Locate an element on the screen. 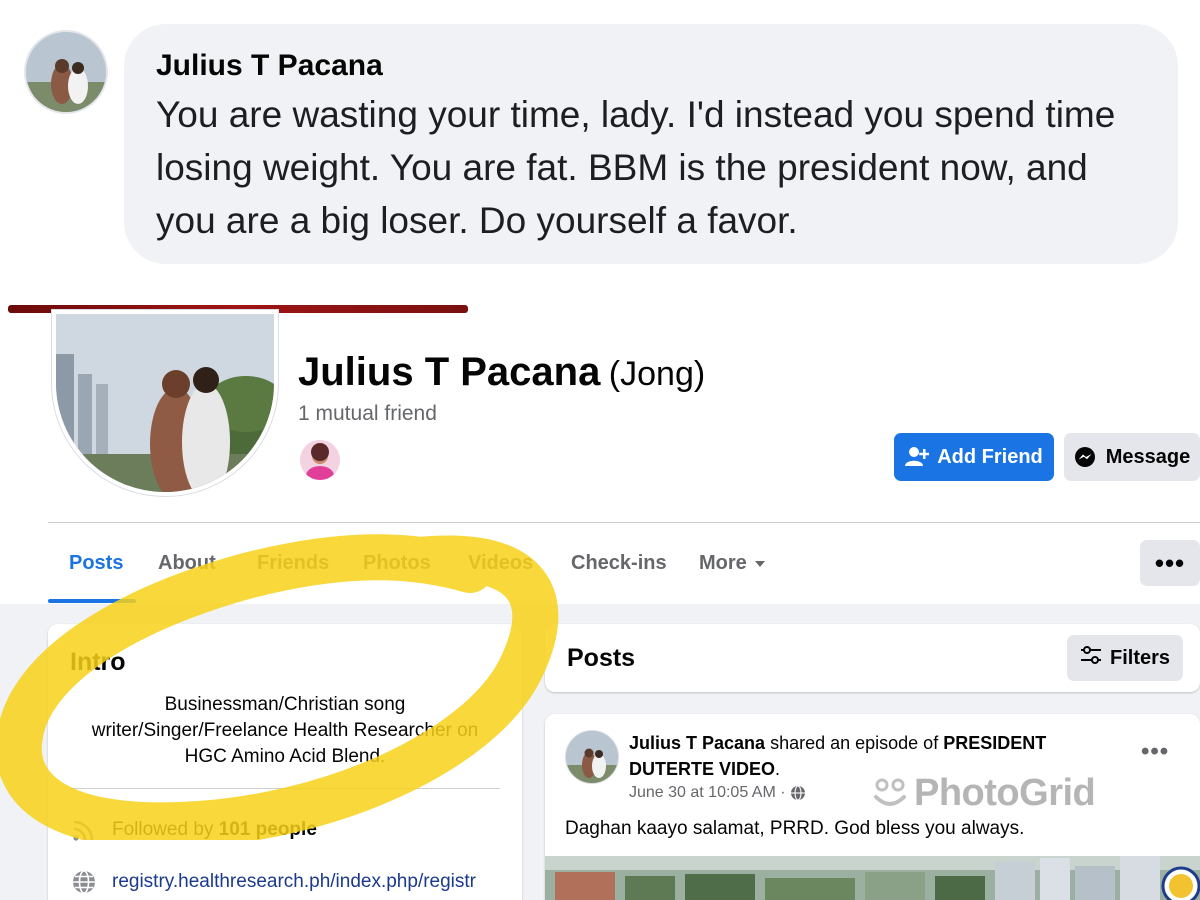  post-timestamp: June 30 at 10:05 AM · is located at coordinates (709, 793).